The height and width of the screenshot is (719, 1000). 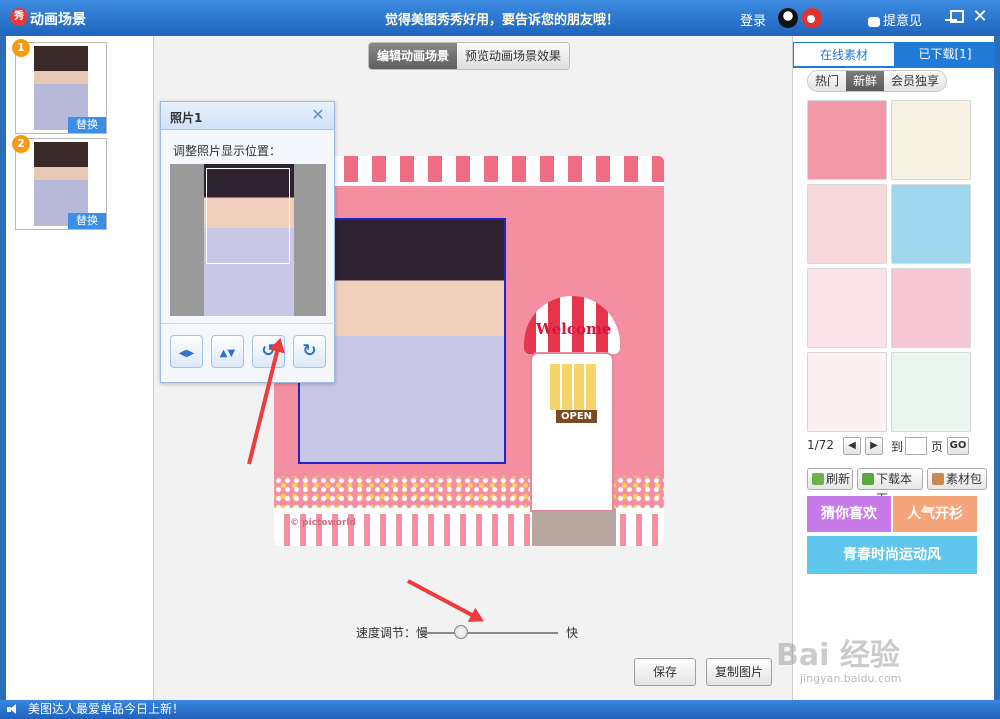 I want to click on copy-image-button: 复制图片, so click(x=739, y=672).